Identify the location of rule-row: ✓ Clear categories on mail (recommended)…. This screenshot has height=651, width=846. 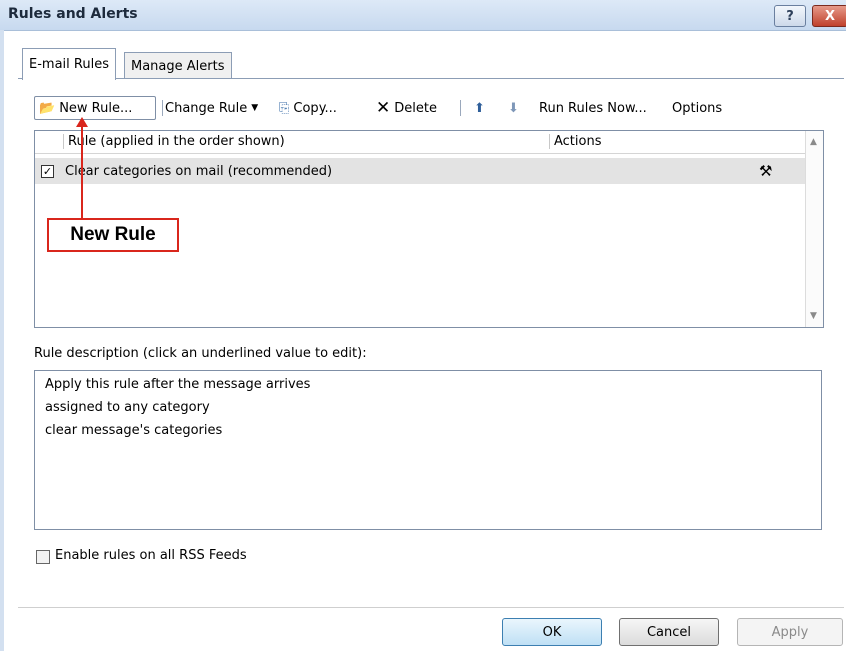
(420, 171).